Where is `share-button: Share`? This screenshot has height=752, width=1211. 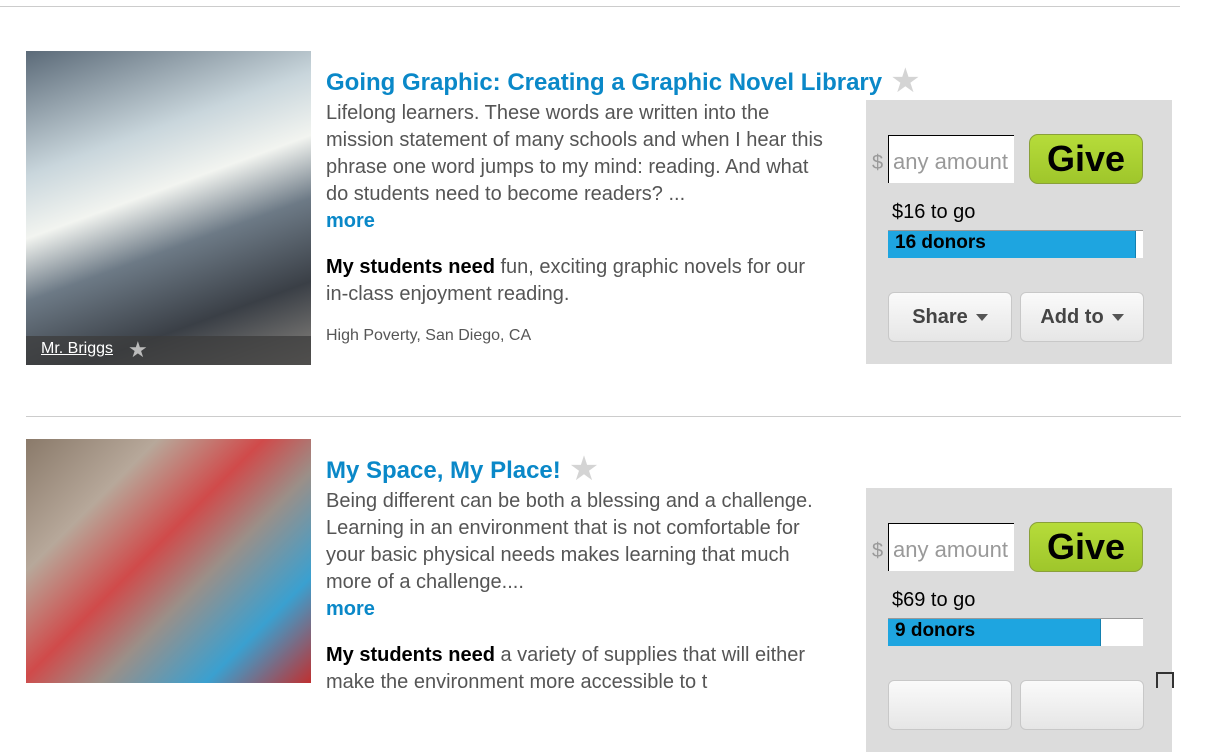 share-button: Share is located at coordinates (950, 317).